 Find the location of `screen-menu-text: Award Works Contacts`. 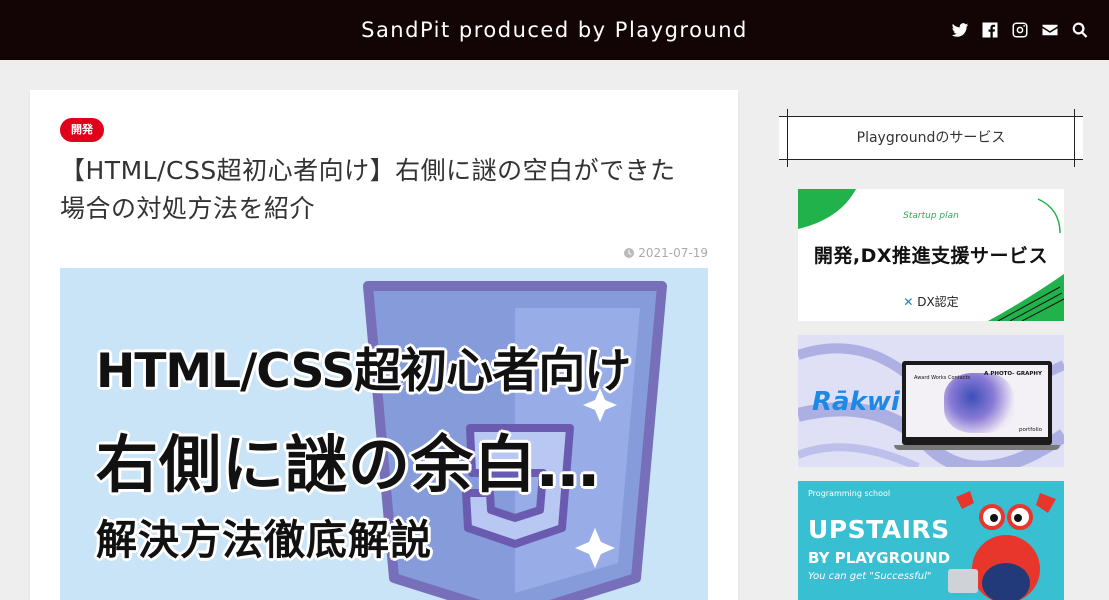

screen-menu-text: Award Works Contacts is located at coordinates (942, 378).